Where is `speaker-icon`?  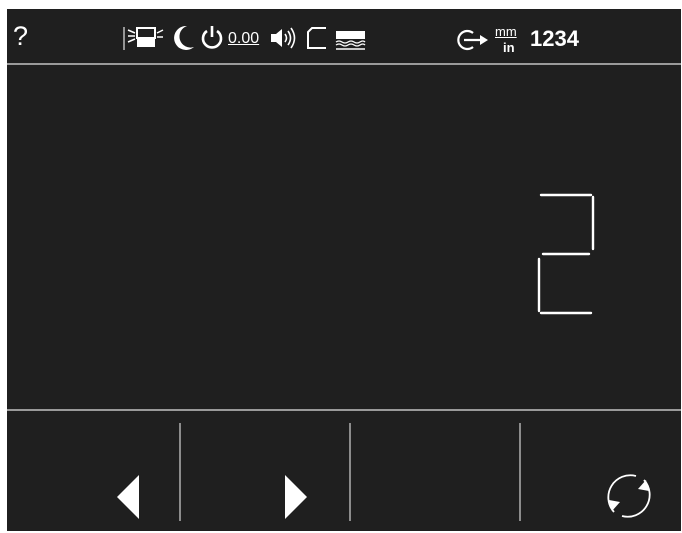 speaker-icon is located at coordinates (285, 38).